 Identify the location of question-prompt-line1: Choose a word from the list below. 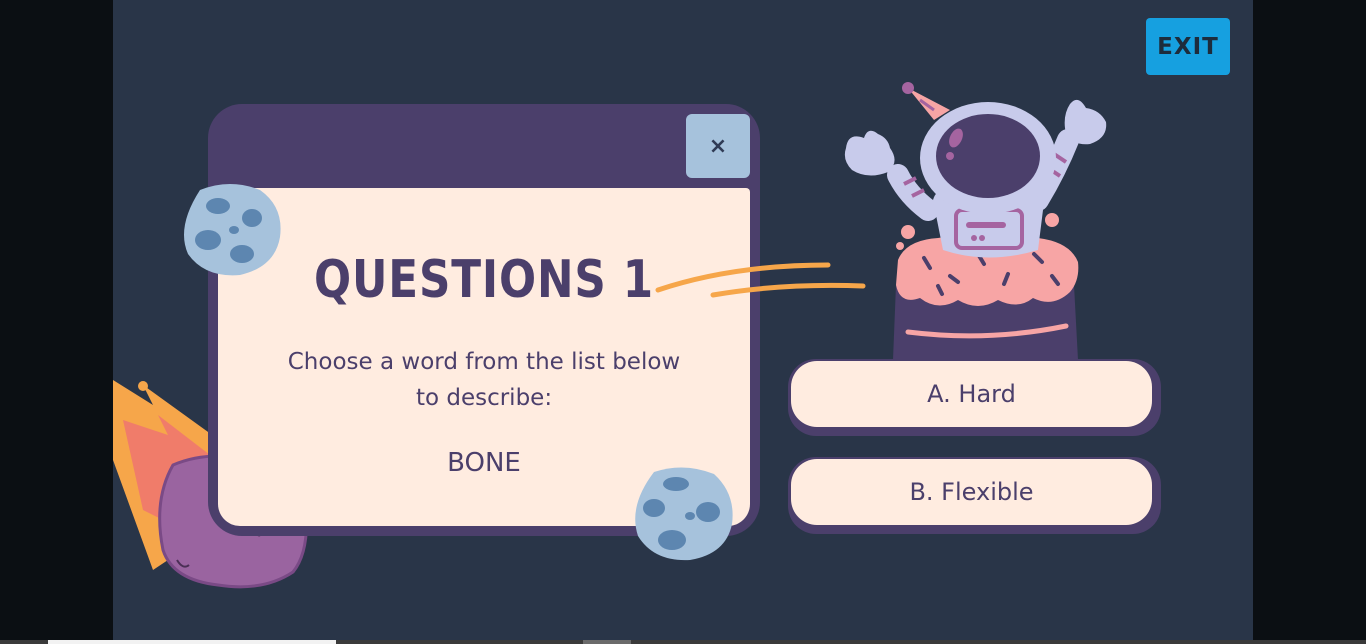
(484, 362).